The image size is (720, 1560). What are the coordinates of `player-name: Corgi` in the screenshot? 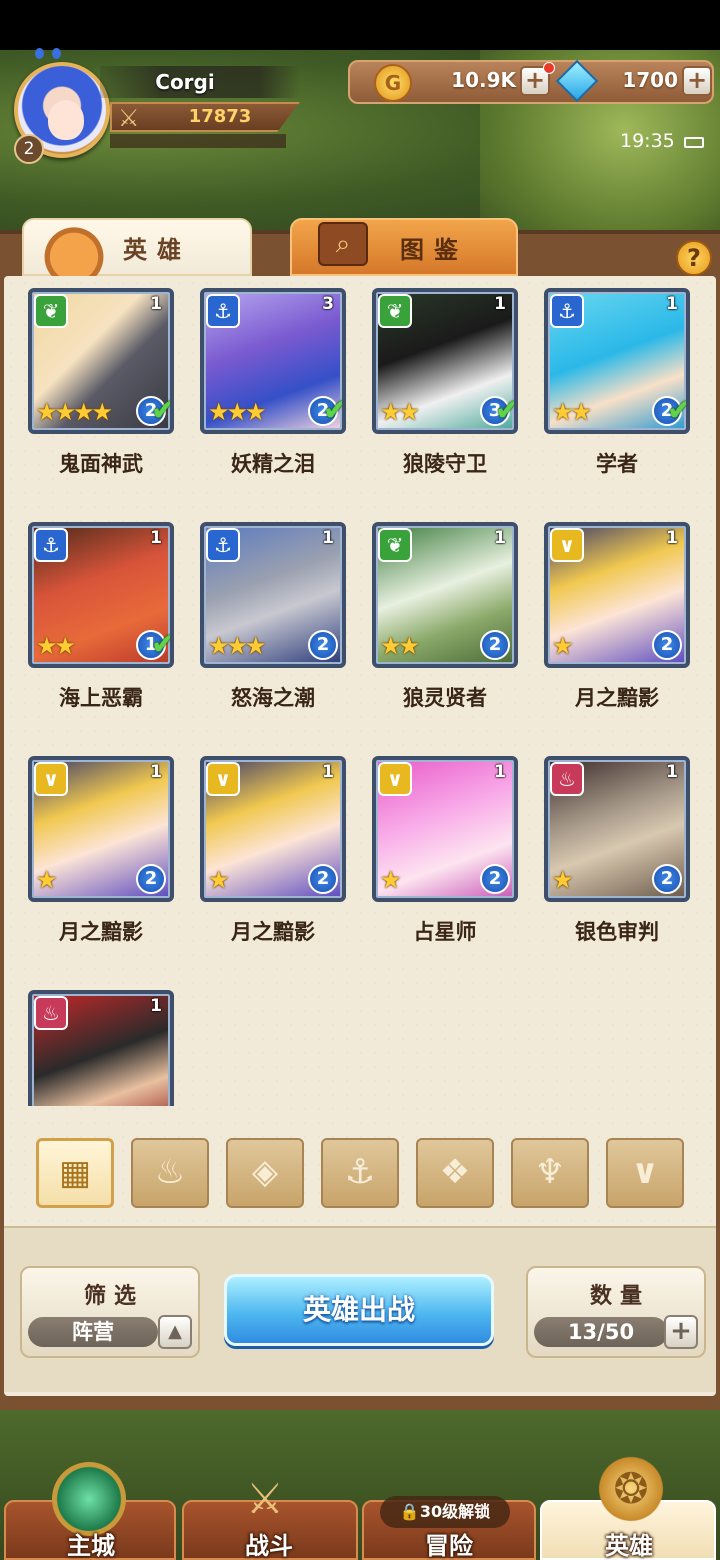 It's located at (185, 82).